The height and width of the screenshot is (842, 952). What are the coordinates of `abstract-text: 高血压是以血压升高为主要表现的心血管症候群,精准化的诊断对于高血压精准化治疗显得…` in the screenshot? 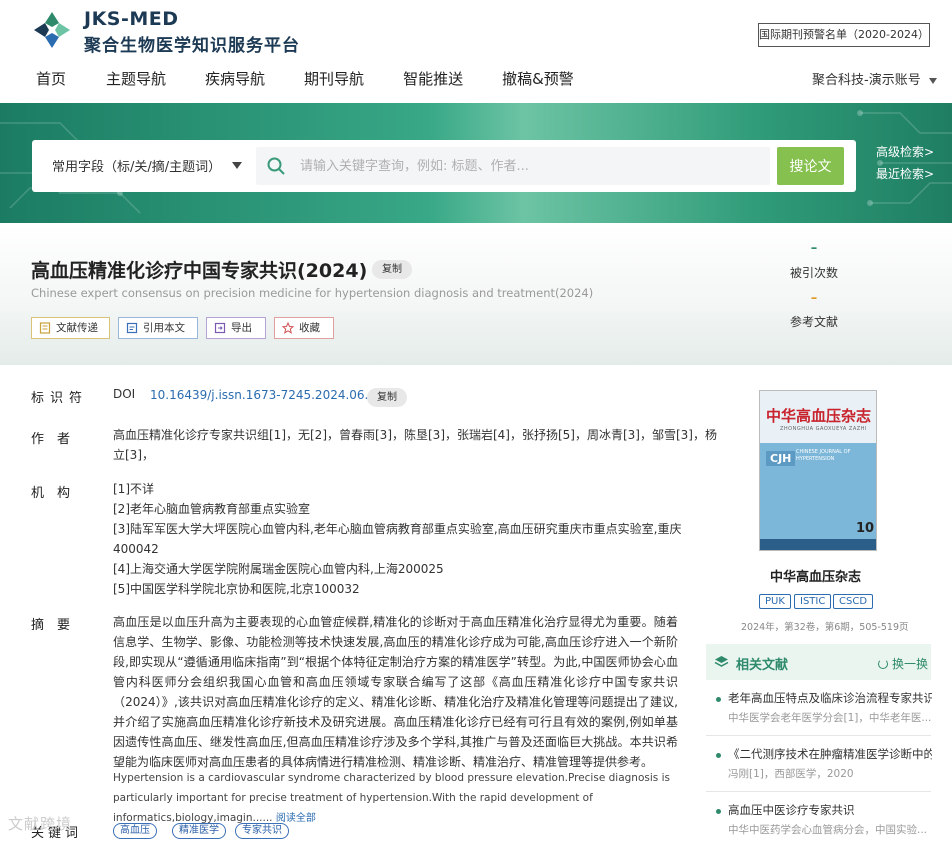 It's located at (395, 692).